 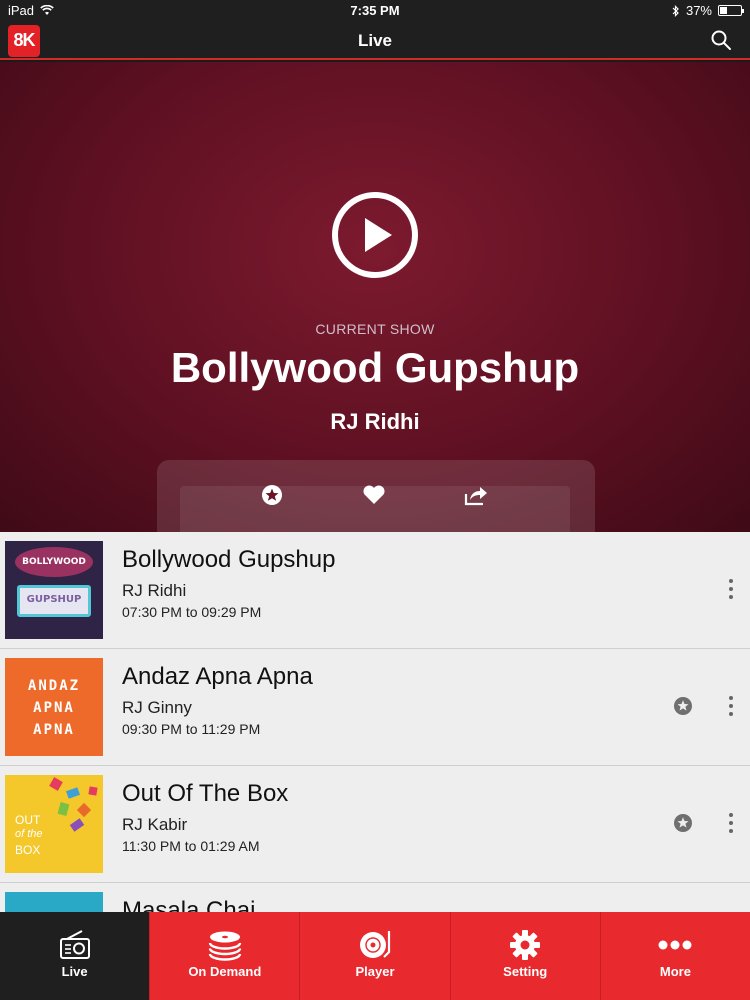 I want to click on show-time: 07:30 PM to 09:29 PM, so click(x=192, y=612).